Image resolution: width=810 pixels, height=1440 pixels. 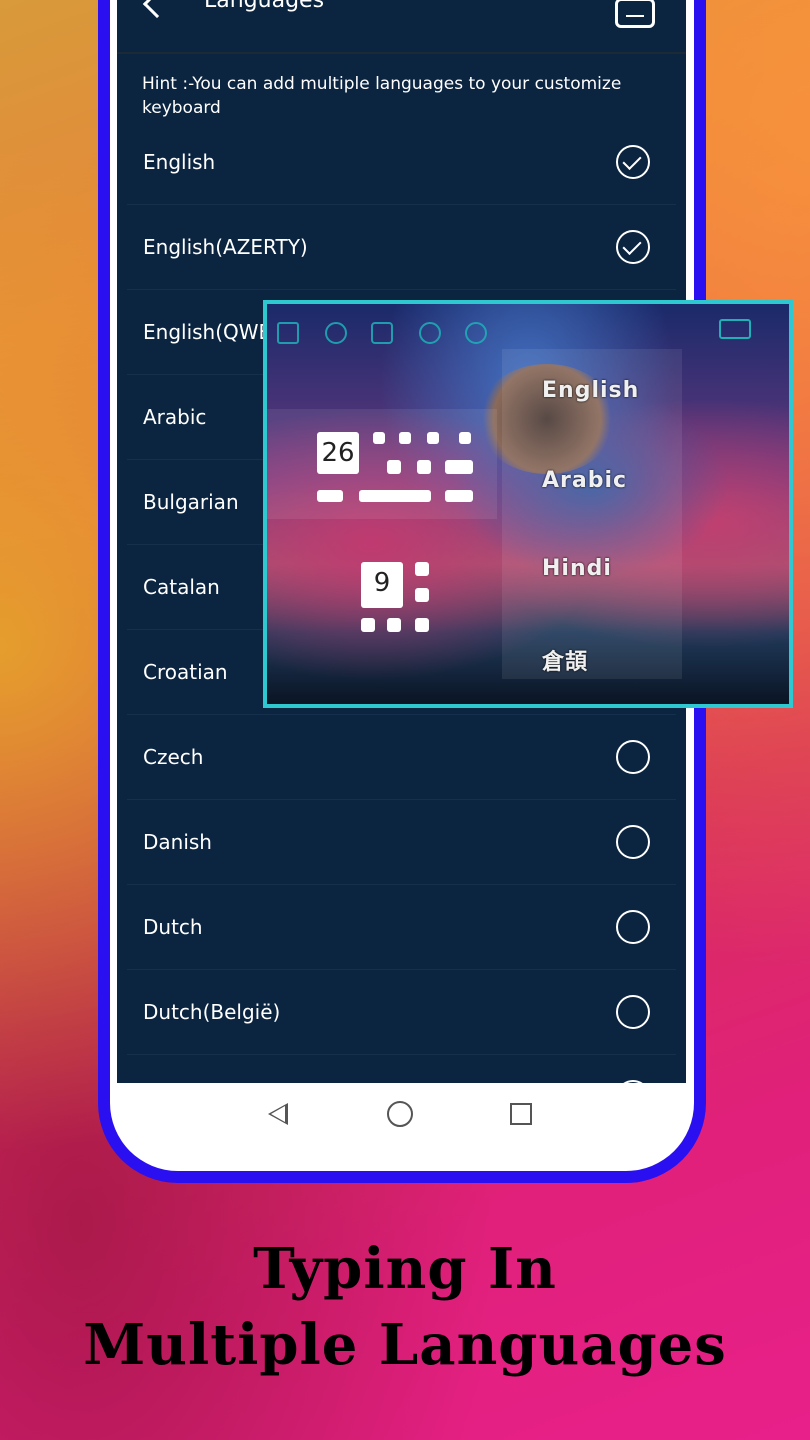 I want to click on preview-lang-cangjie: 倉頡, so click(x=565, y=662).